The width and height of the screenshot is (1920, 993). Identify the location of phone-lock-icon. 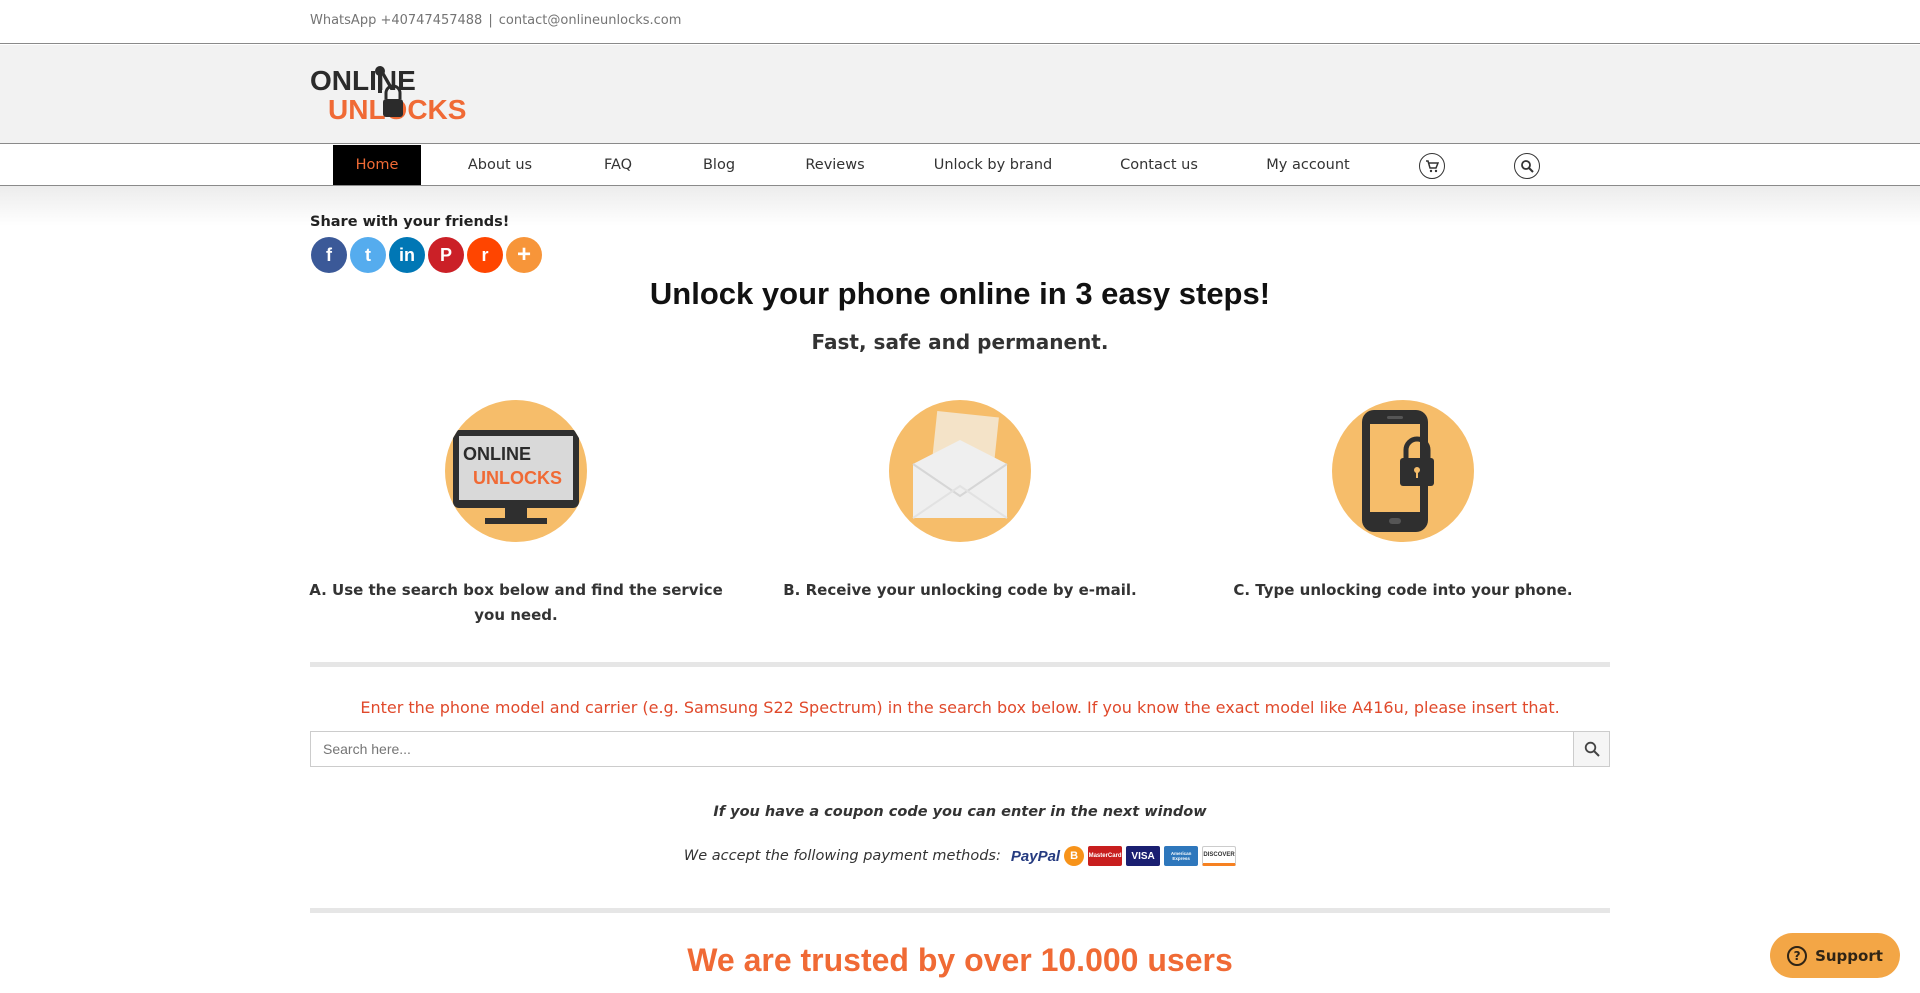
(1403, 471).